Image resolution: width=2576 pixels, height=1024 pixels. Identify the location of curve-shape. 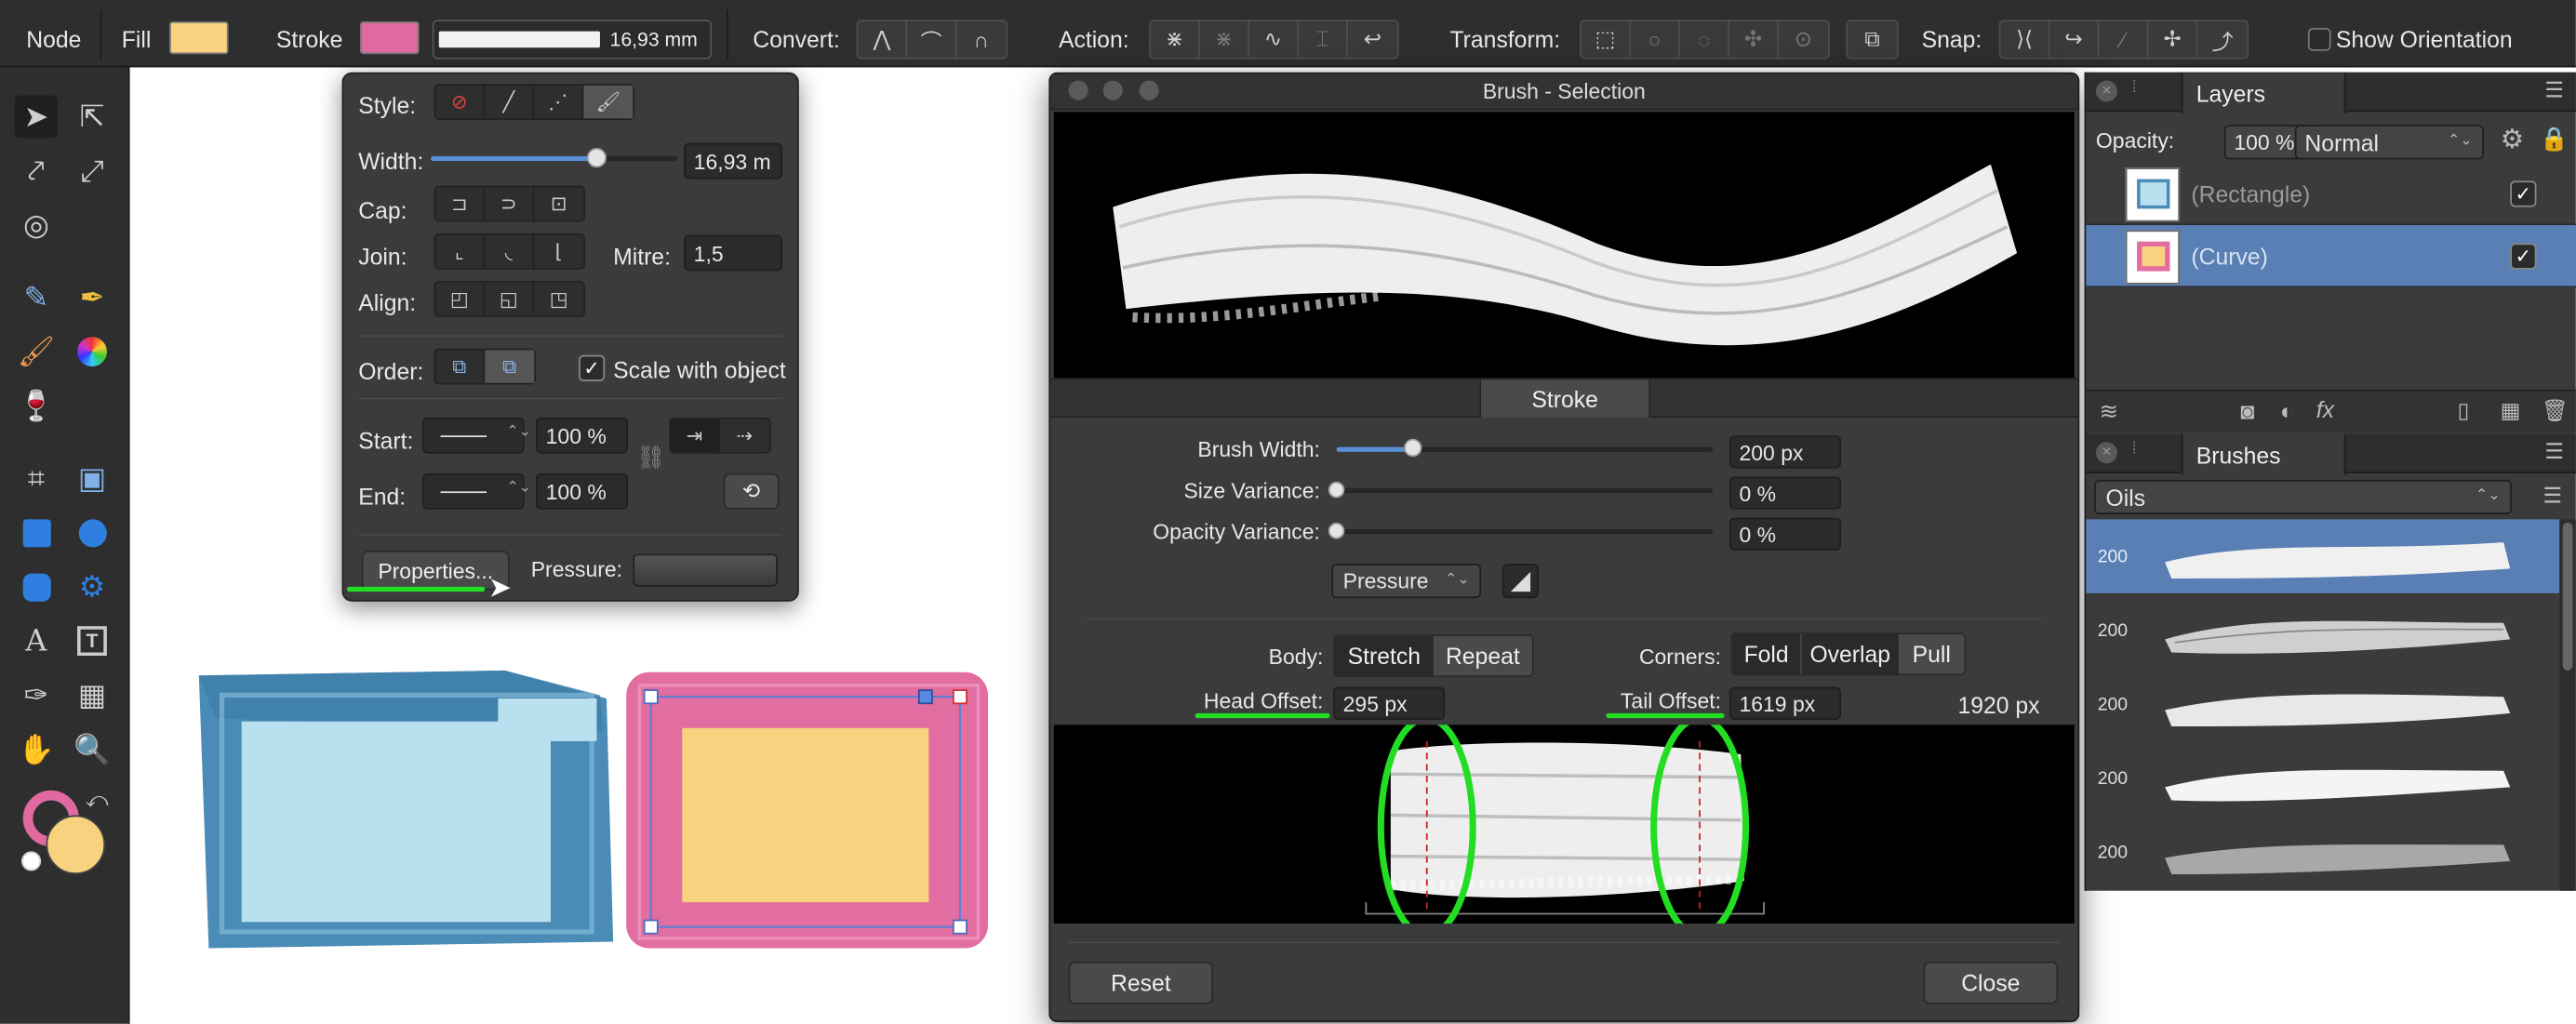
(808, 812).